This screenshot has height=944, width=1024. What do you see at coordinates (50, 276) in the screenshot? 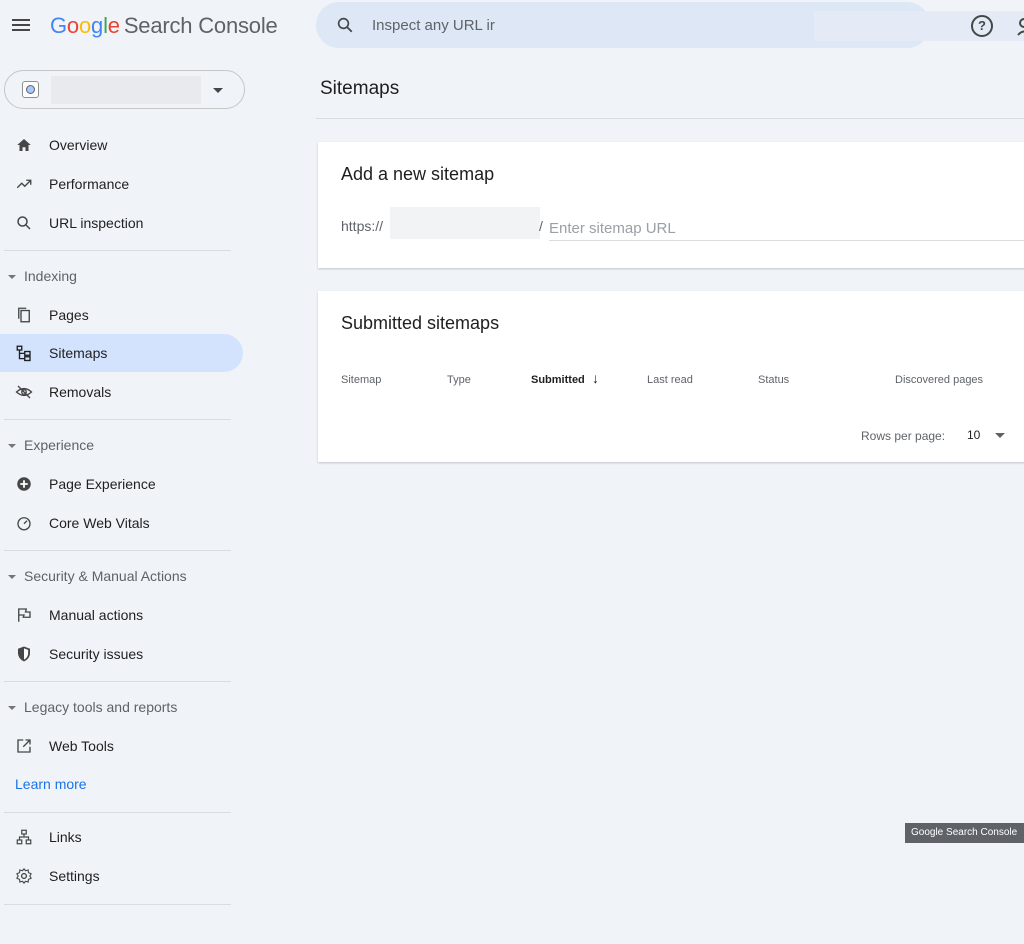
I see `section-title: Indexing` at bounding box center [50, 276].